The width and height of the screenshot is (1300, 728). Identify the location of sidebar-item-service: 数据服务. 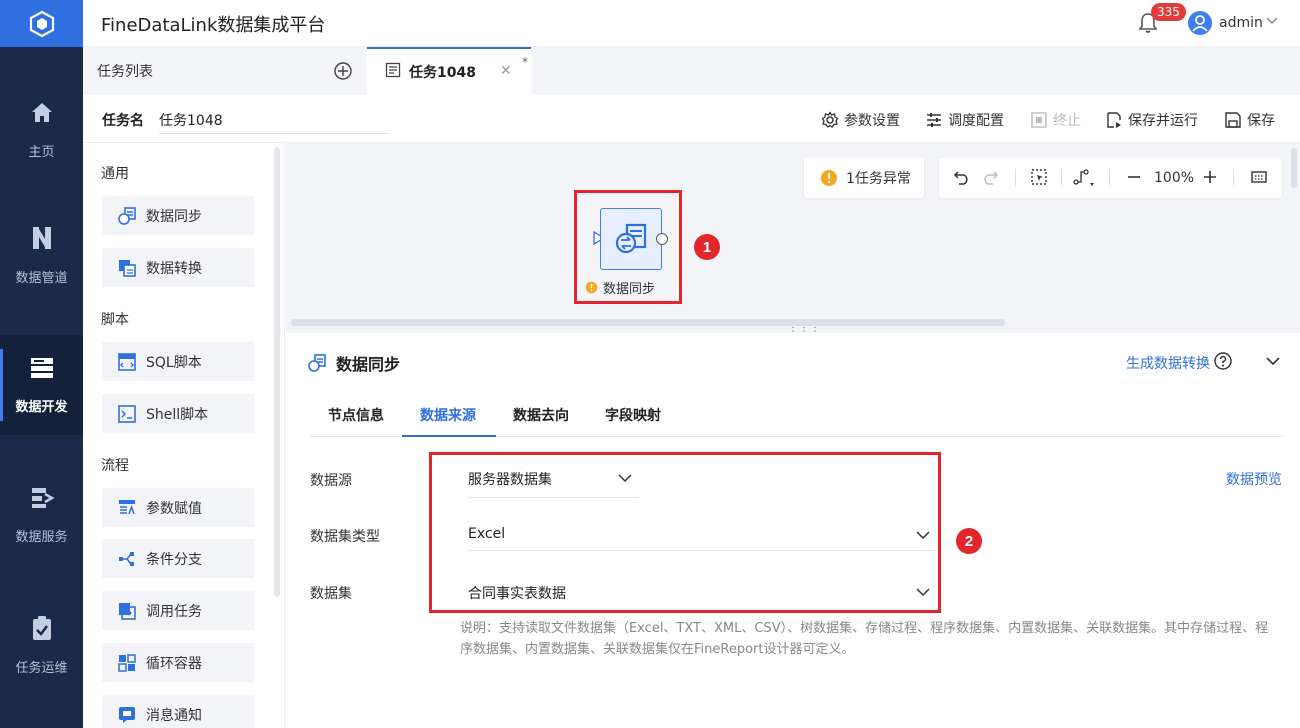
(41, 515).